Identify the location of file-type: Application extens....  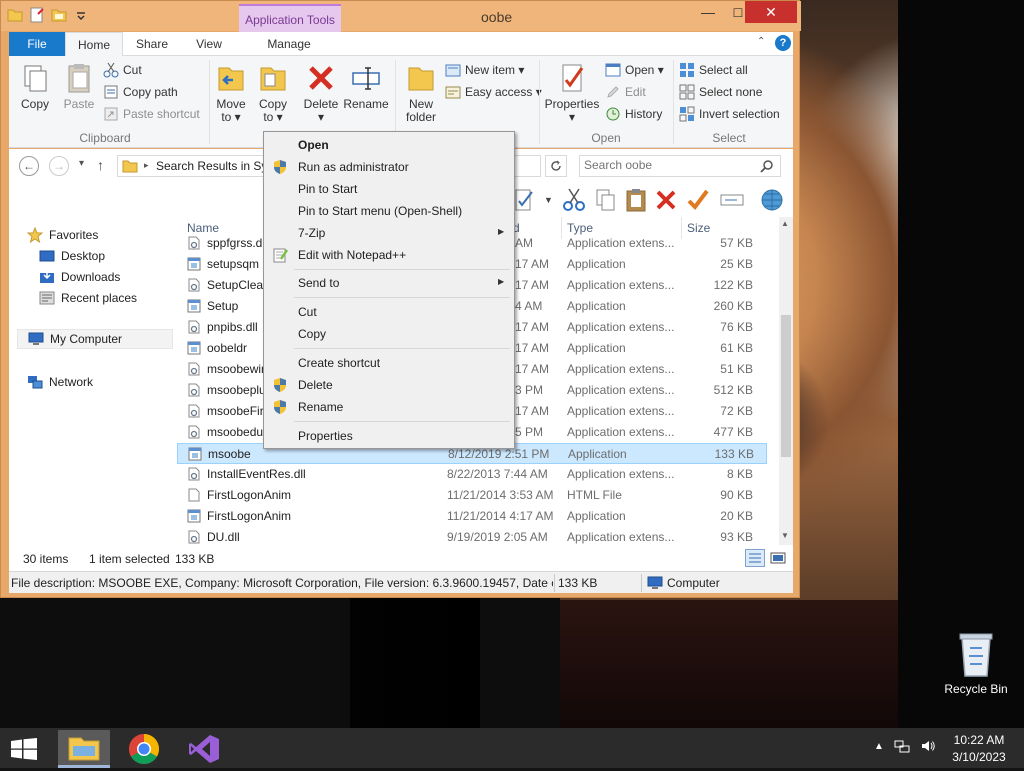
(621, 390).